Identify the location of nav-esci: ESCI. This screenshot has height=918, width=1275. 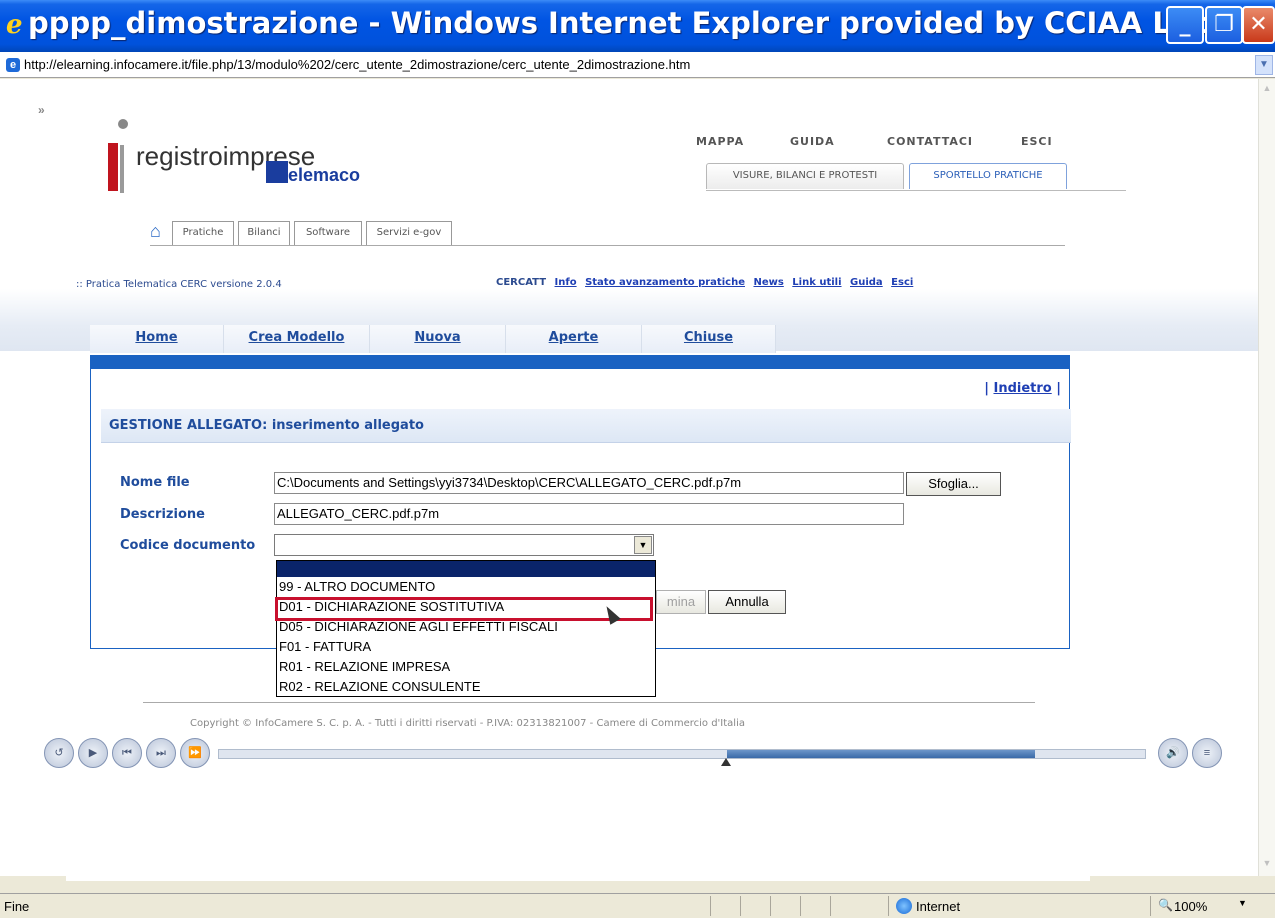
(1037, 141).